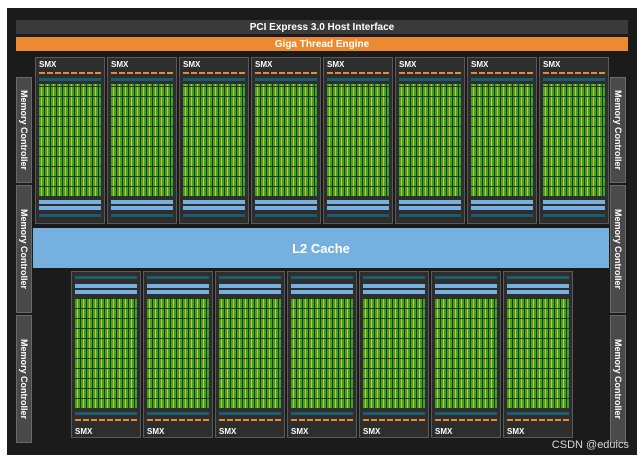 The width and height of the screenshot is (643, 463). I want to click on smx-top-5: SMX, so click(358, 140).